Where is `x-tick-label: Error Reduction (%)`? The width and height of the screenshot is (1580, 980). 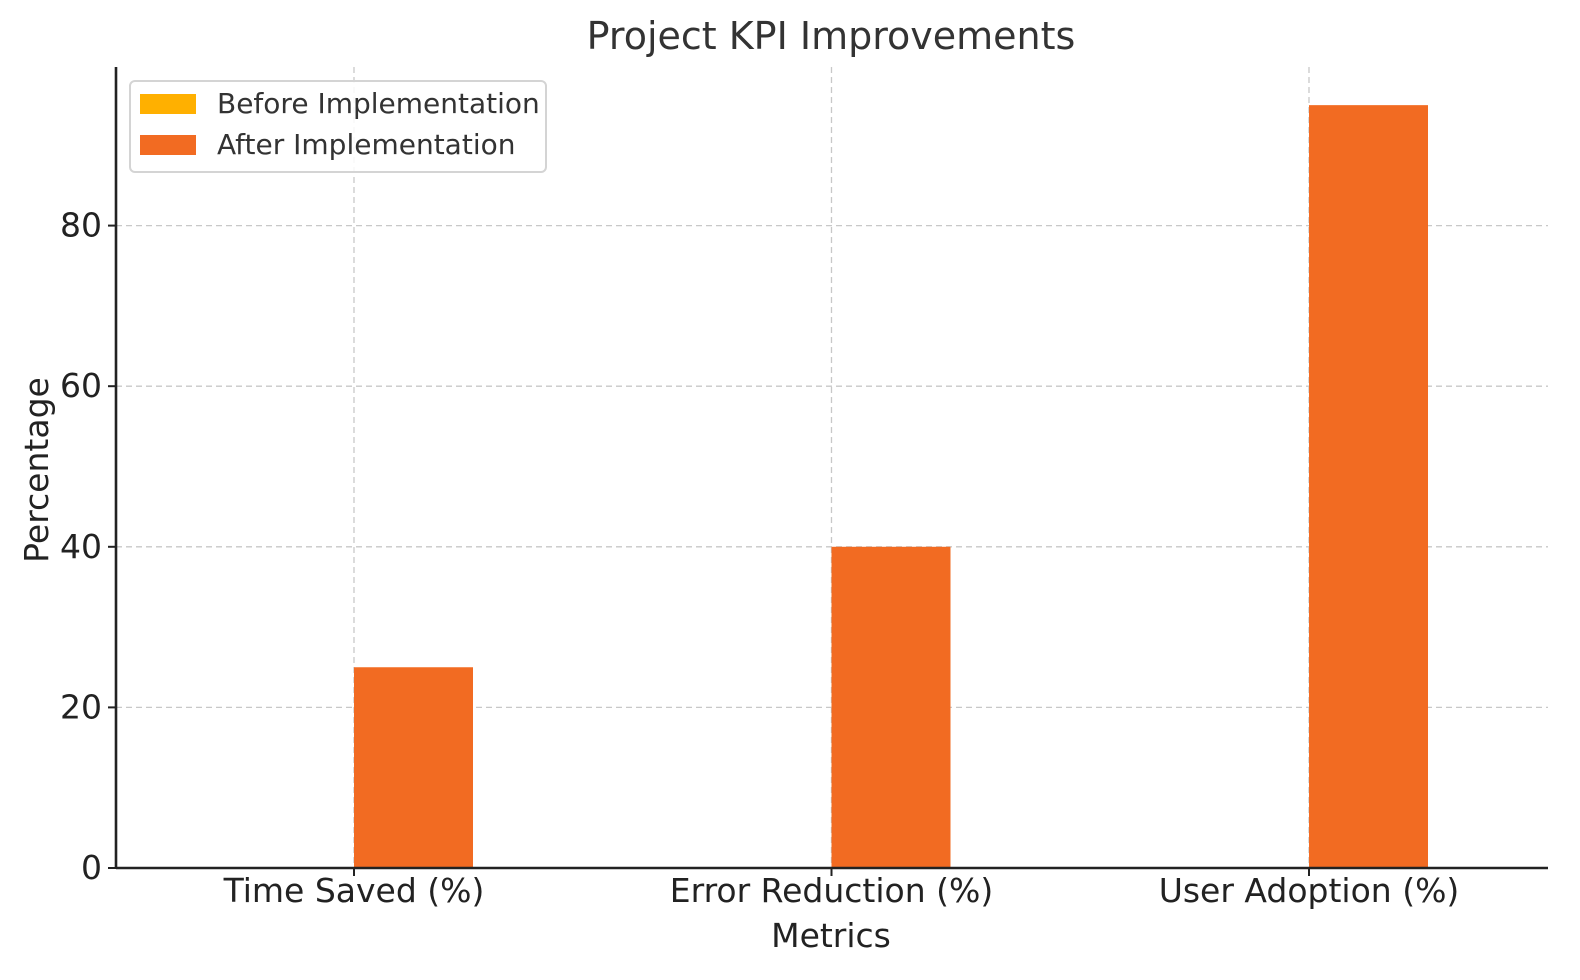
x-tick-label: Error Reduction (%) is located at coordinates (832, 890).